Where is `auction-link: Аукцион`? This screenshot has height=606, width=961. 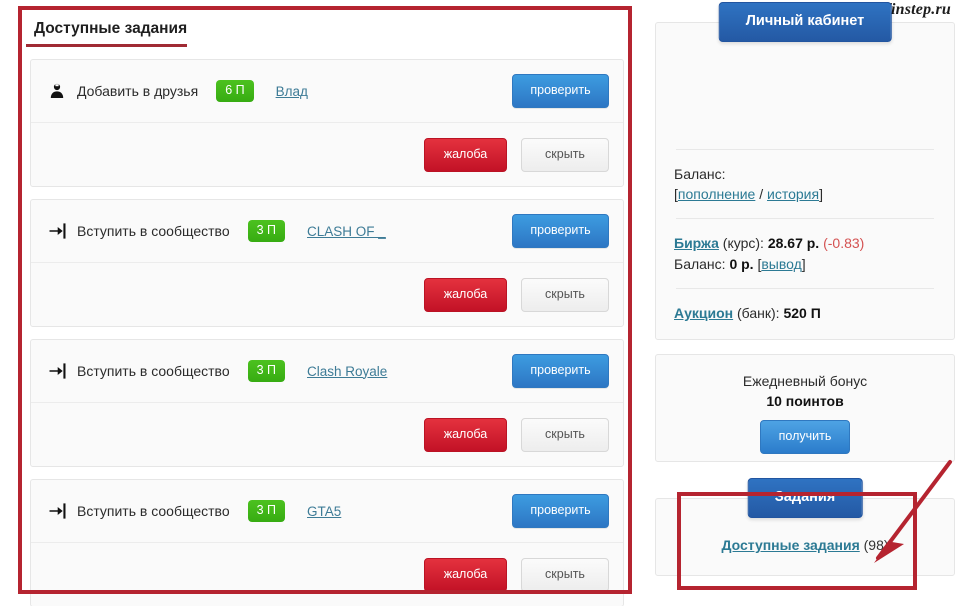 auction-link: Аукцион is located at coordinates (703, 313).